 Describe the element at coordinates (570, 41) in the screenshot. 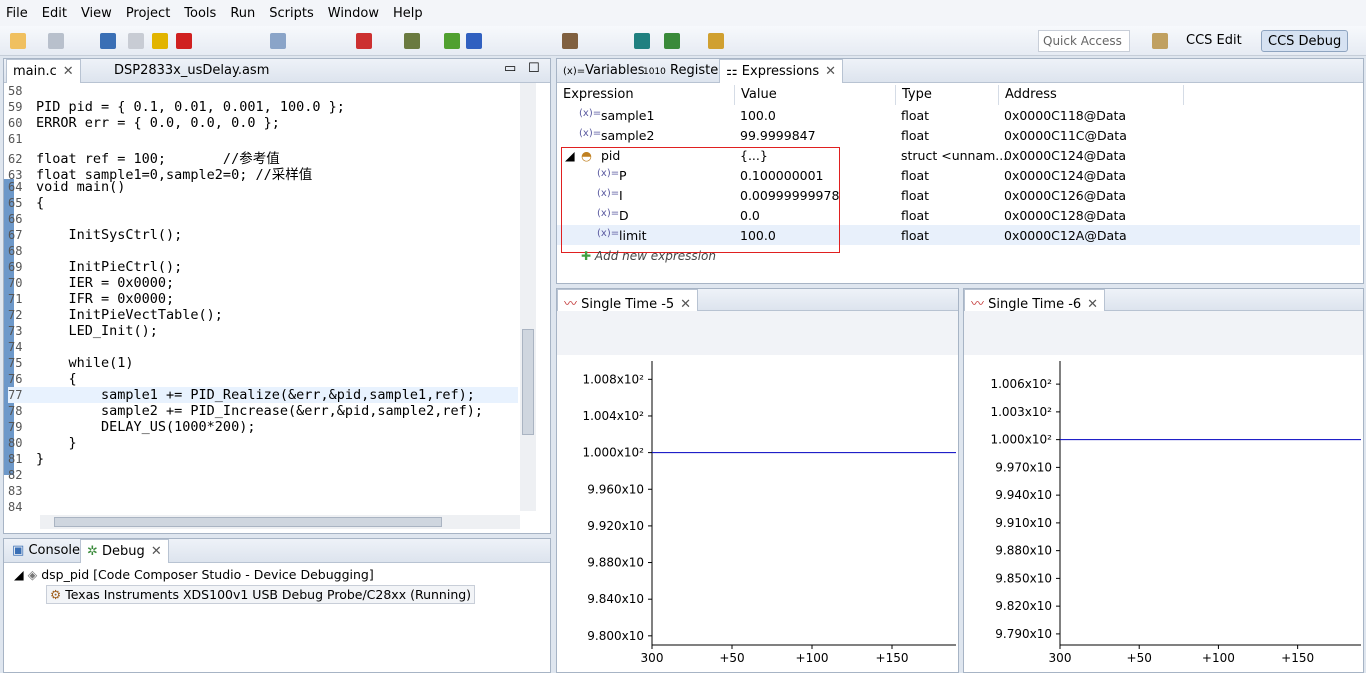

I see `build-icon` at that location.